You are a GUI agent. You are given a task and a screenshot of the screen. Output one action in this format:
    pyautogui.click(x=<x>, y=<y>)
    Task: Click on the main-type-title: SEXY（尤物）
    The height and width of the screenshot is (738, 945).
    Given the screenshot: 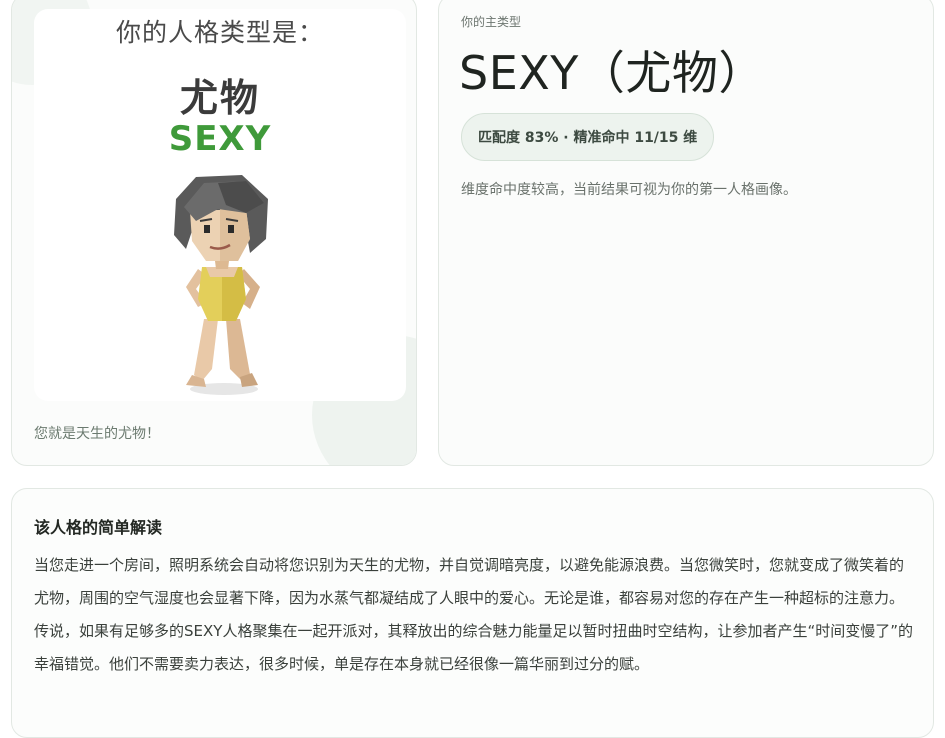 What is the action you would take?
    pyautogui.click(x=612, y=73)
    